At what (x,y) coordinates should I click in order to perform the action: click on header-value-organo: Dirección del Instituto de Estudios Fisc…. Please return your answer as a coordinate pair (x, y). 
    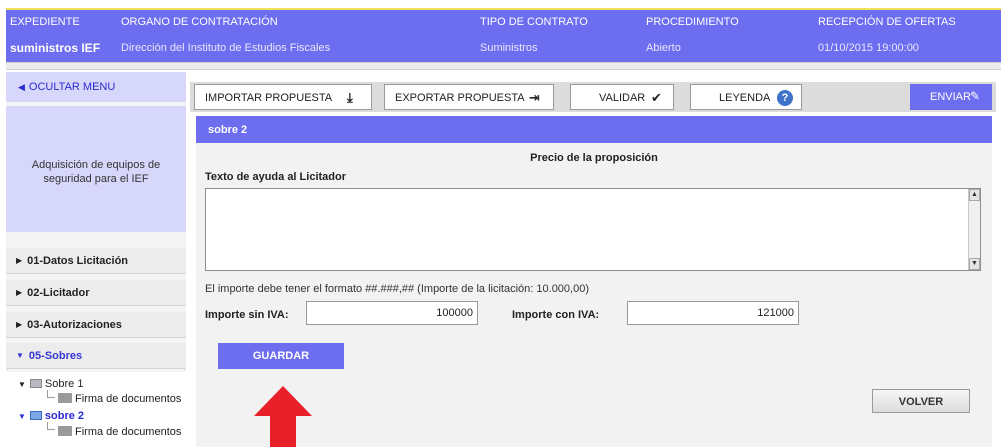
    Looking at the image, I should click on (226, 48).